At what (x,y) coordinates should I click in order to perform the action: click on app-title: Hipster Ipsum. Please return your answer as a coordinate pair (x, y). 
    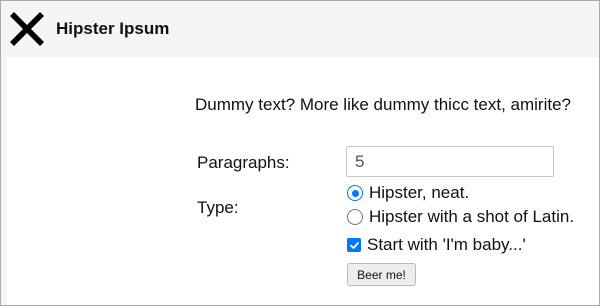
    Looking at the image, I should click on (113, 28).